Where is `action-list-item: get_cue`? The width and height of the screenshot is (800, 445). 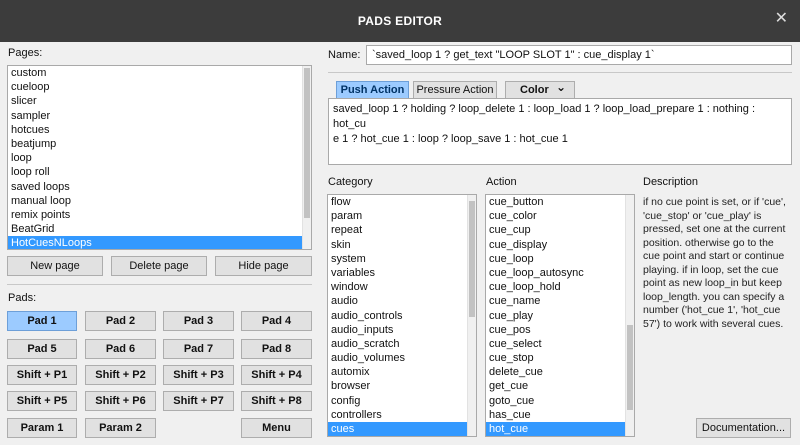
action-list-item: get_cue is located at coordinates (560, 386).